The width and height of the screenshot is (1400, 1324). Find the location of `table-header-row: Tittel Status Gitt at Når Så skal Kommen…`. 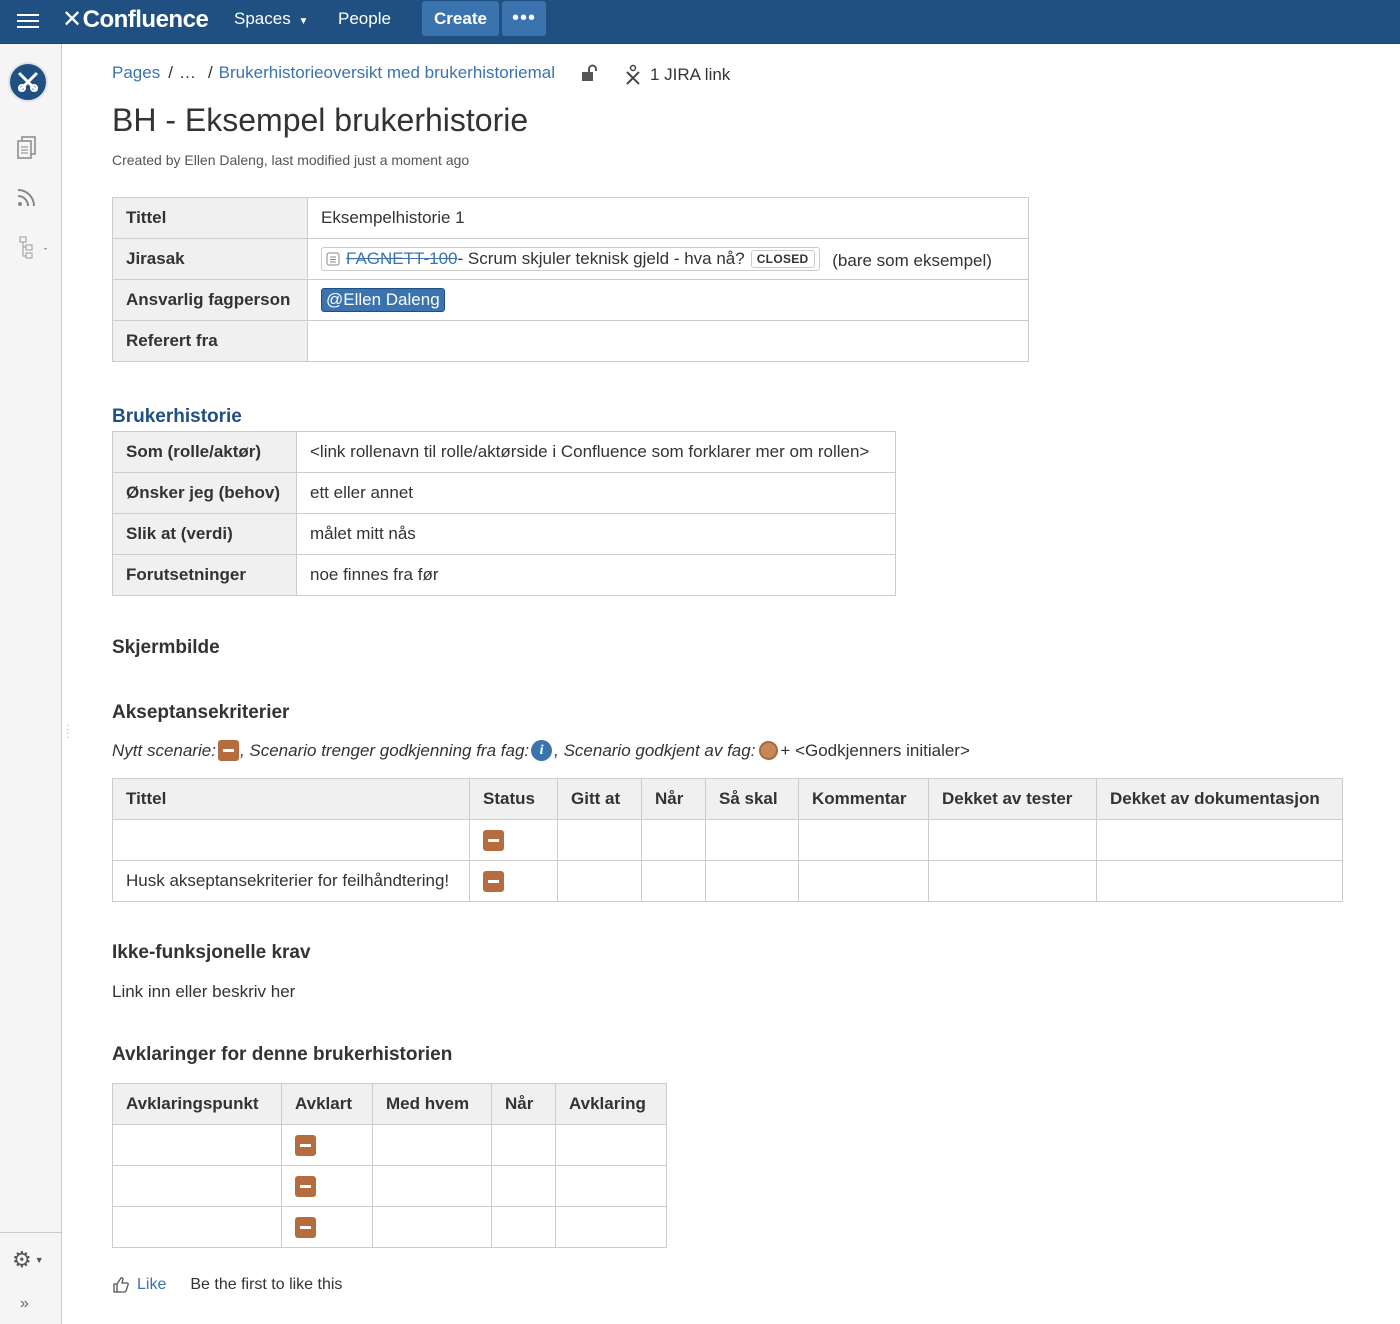

table-header-row: Tittel Status Gitt at Når Så skal Kommen… is located at coordinates (727, 799).